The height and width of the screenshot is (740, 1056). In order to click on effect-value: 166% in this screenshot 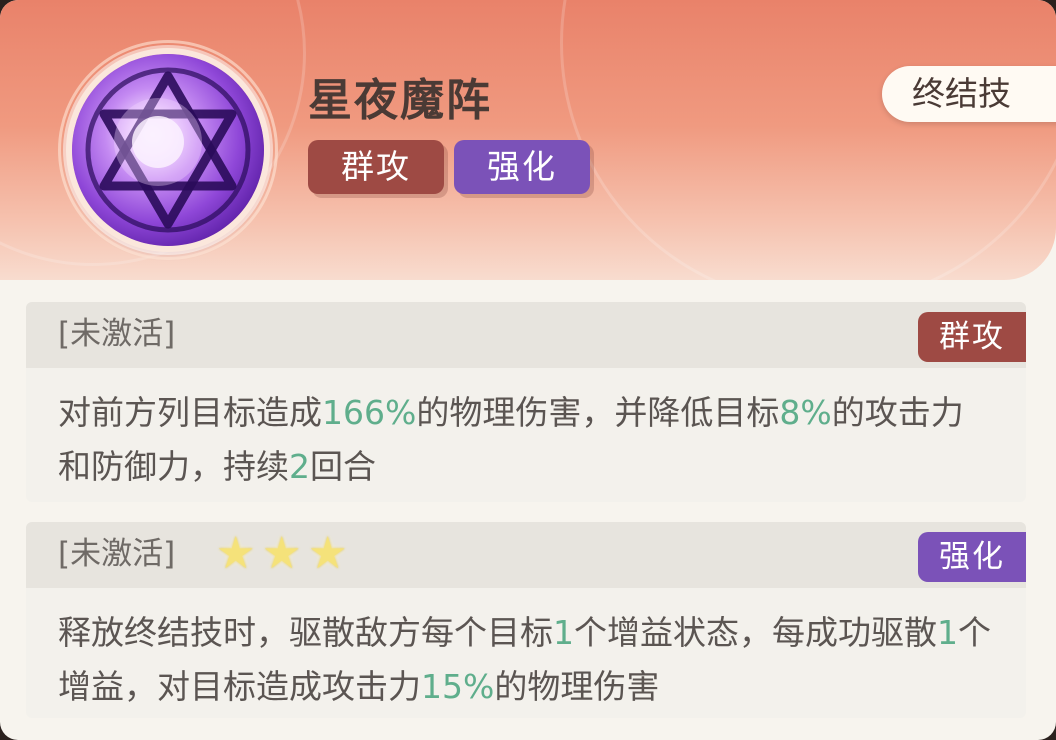, I will do `click(369, 412)`.